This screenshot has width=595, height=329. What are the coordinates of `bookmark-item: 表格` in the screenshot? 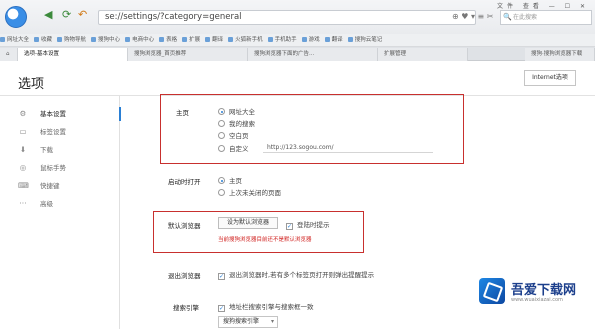 It's located at (168, 40).